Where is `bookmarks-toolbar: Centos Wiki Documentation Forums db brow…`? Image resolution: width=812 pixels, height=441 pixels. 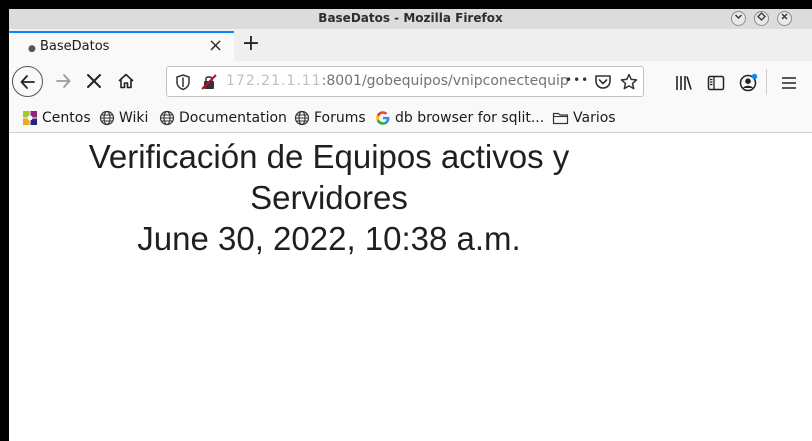 bookmarks-toolbar: Centos Wiki Documentation Forums db brow… is located at coordinates (410, 118).